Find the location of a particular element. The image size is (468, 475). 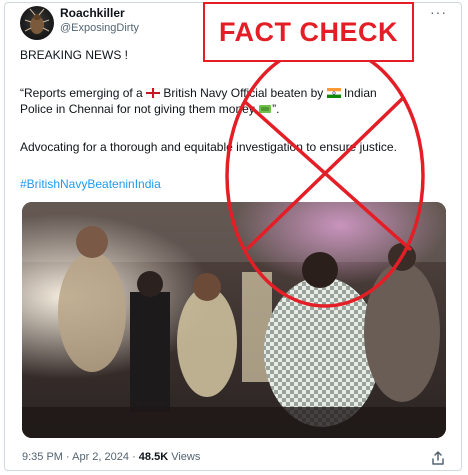

user-handle: @ExposingDirty is located at coordinates (99, 28).